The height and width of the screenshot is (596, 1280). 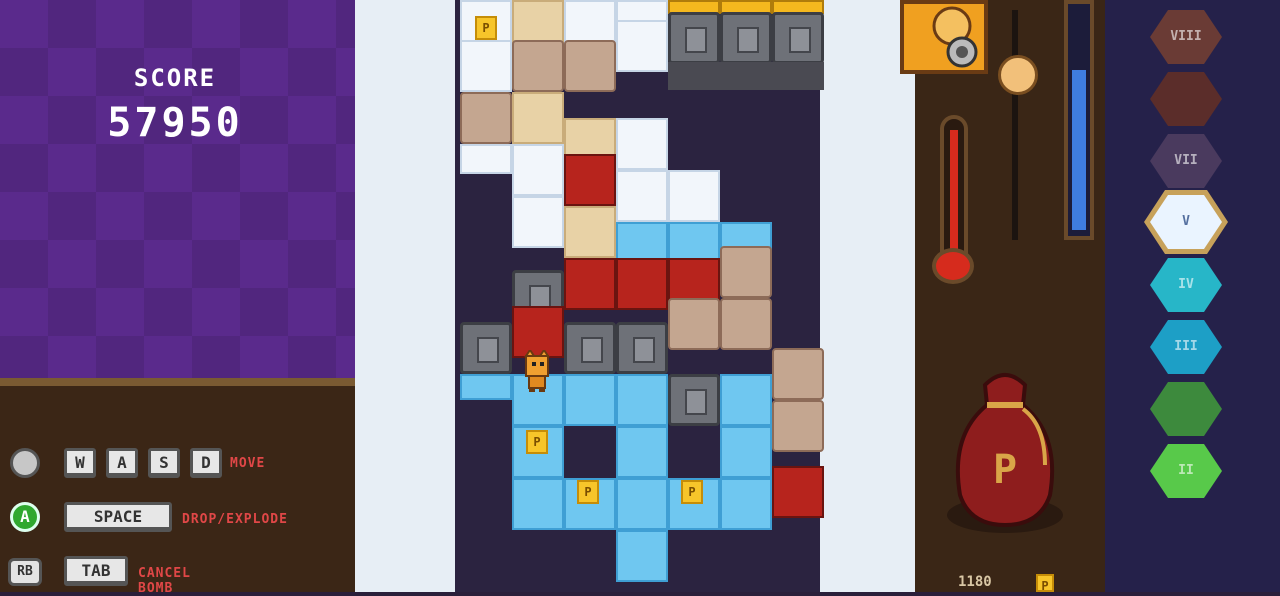 What do you see at coordinates (1005, 470) in the screenshot?
I see `svg-text: P` at bounding box center [1005, 470].